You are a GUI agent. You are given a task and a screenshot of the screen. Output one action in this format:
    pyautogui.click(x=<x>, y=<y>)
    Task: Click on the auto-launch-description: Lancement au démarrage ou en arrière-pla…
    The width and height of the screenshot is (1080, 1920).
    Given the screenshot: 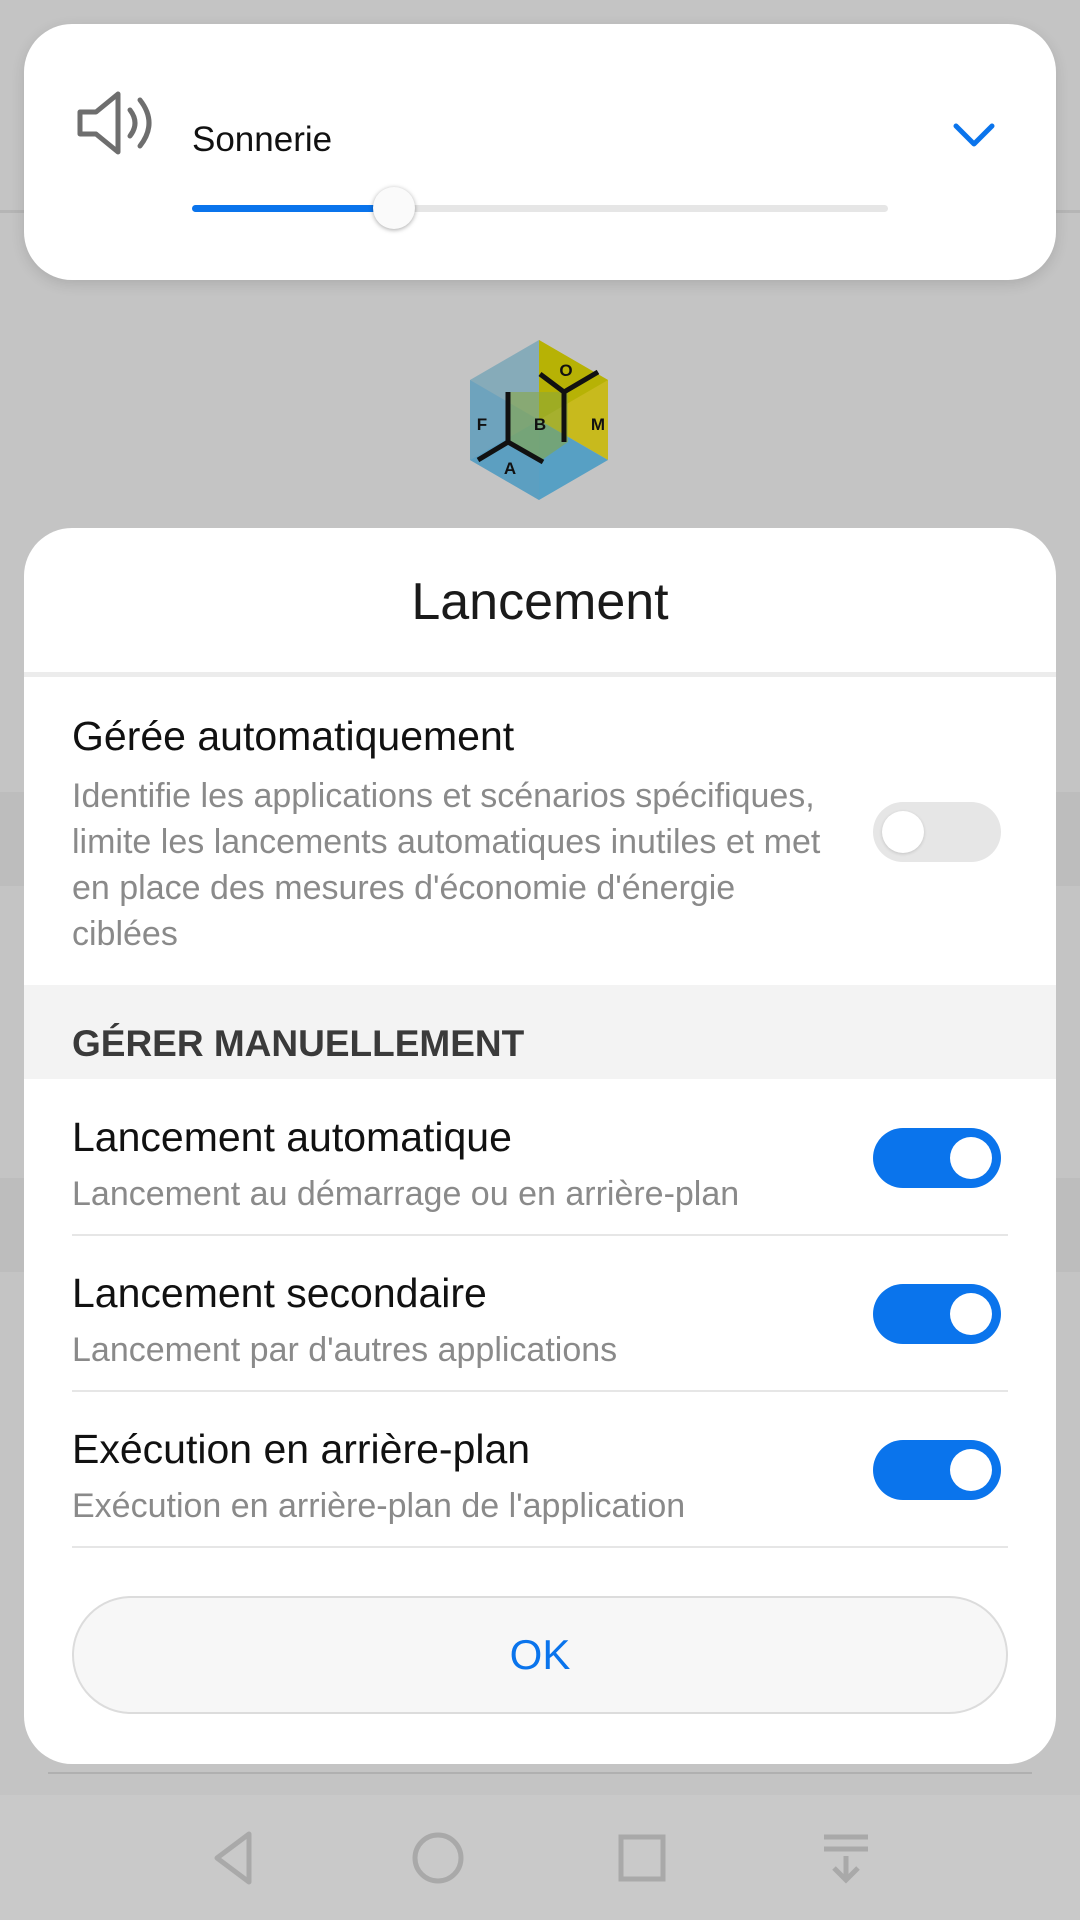 What is the action you would take?
    pyautogui.click(x=406, y=1194)
    